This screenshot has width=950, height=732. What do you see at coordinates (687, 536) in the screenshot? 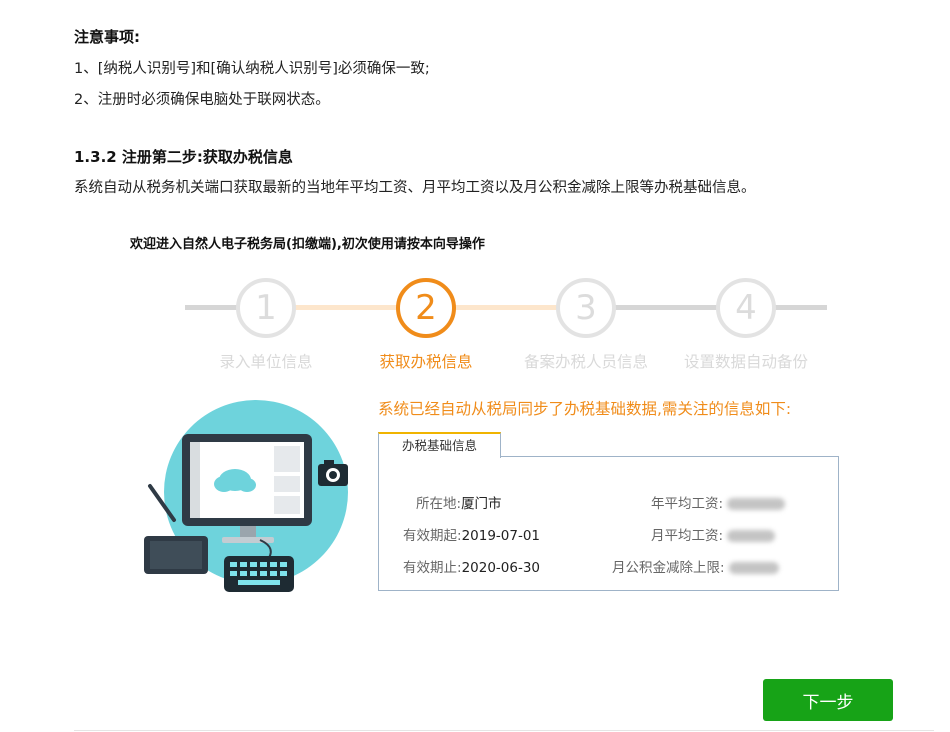
I see `monthly-wage-label: 月平均工资:` at bounding box center [687, 536].